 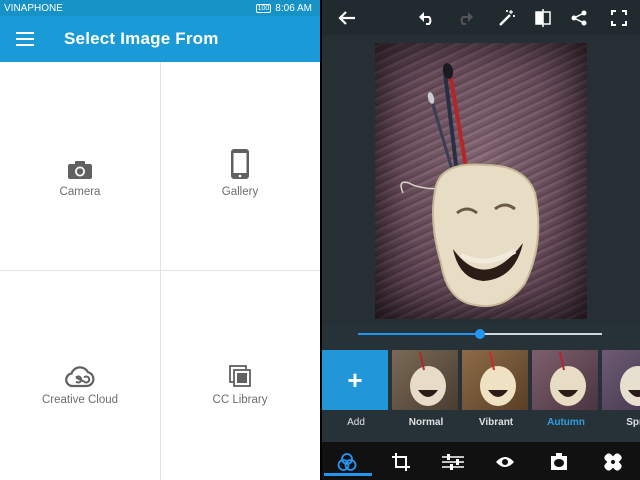 What do you see at coordinates (543, 18) in the screenshot?
I see `compare-icon` at bounding box center [543, 18].